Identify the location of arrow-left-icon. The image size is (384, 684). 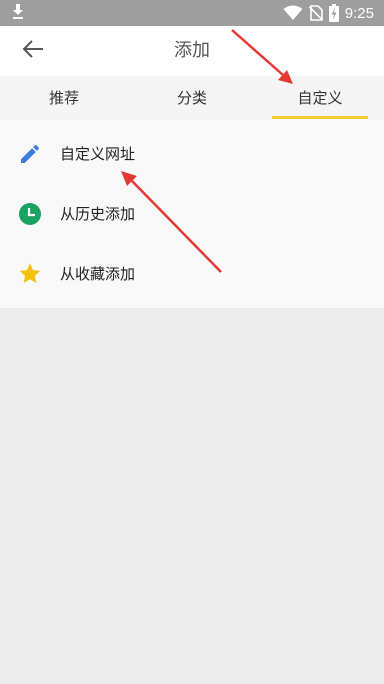
(33, 51).